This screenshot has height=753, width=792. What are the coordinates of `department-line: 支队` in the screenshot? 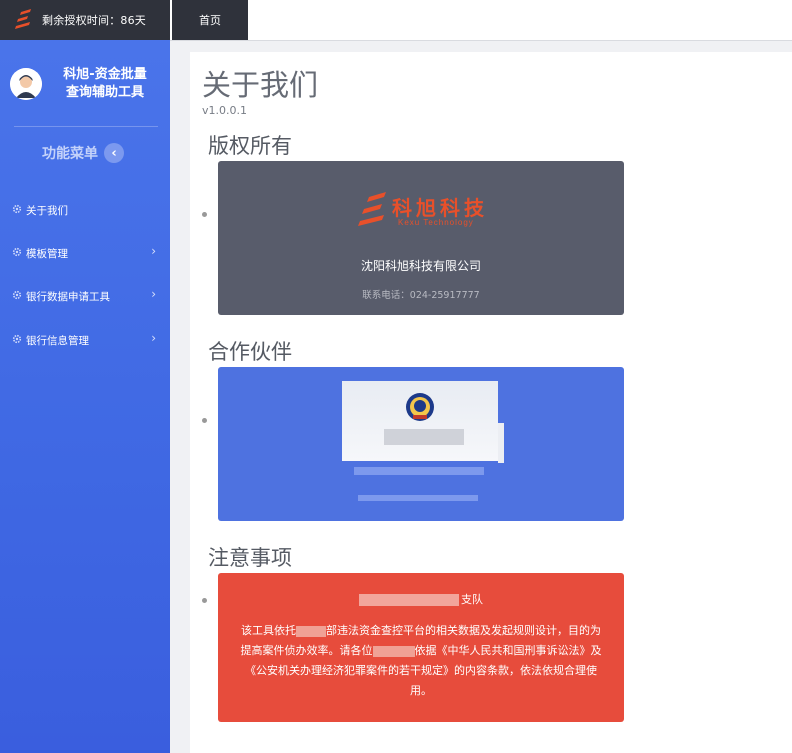 It's located at (421, 599).